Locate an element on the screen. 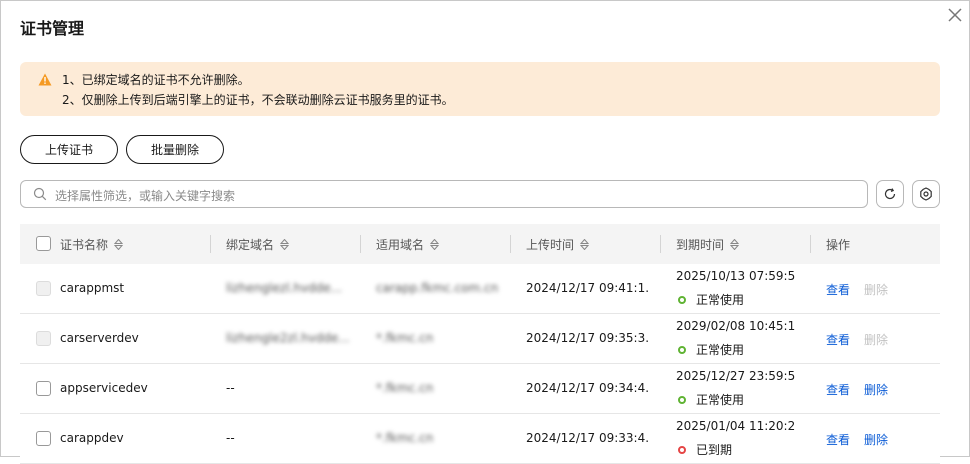  header-upload-time: 上传时间 is located at coordinates (558, 244).